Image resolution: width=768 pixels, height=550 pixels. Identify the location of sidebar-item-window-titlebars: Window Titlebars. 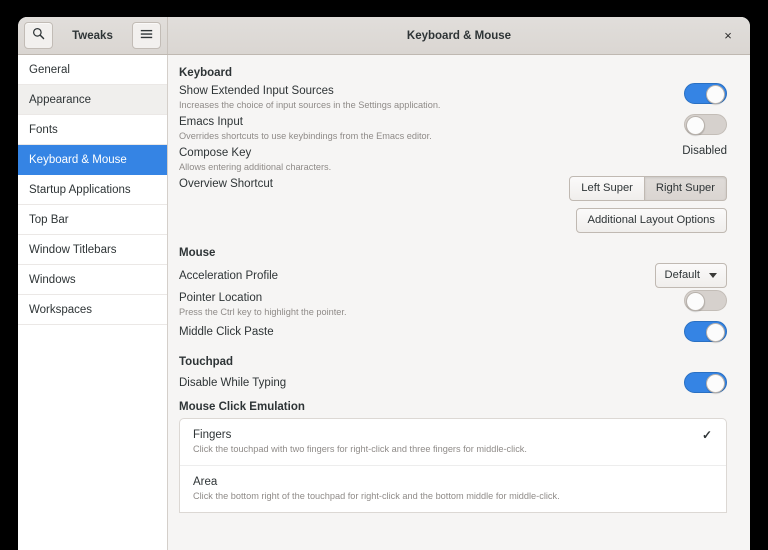
(92, 250).